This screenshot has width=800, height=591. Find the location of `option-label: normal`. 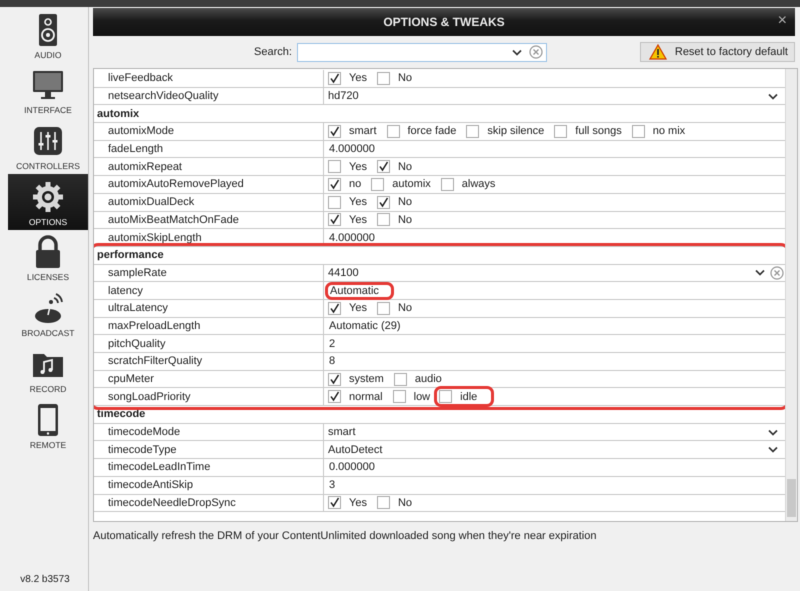

option-label: normal is located at coordinates (366, 396).